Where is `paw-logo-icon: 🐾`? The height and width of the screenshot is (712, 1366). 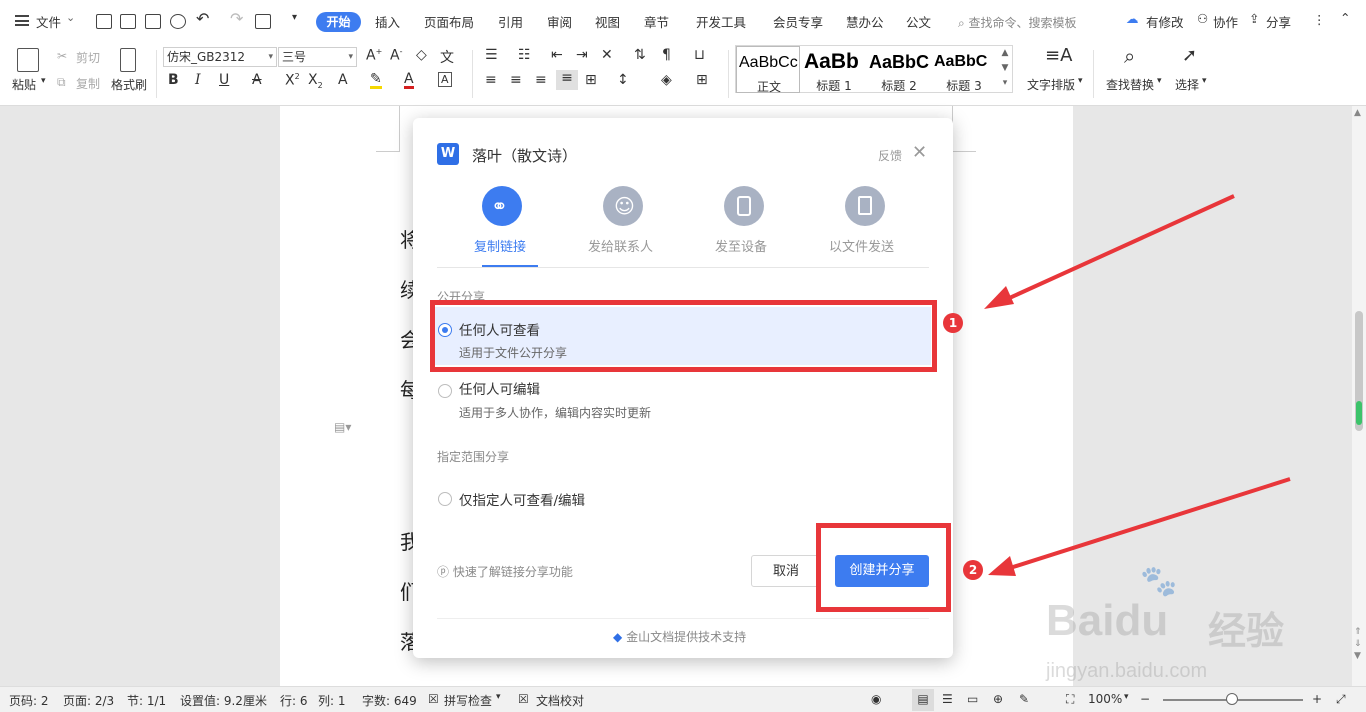 paw-logo-icon: 🐾 is located at coordinates (1159, 581).